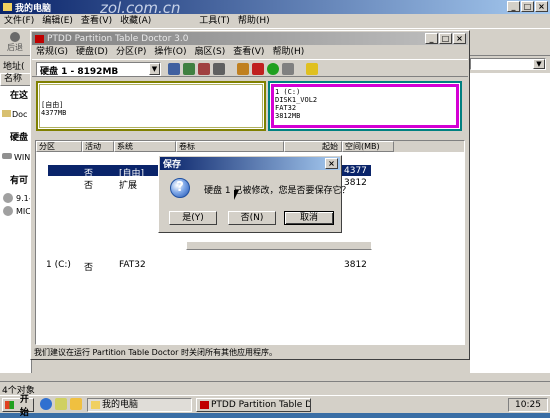  What do you see at coordinates (445, 38) in the screenshot?
I see `ptdd-maximize-button: □` at bounding box center [445, 38].